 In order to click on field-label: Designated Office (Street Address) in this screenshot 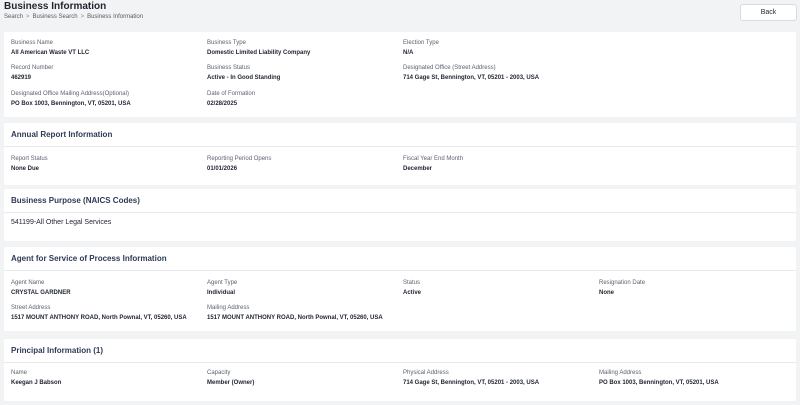, I will do `click(449, 68)`.